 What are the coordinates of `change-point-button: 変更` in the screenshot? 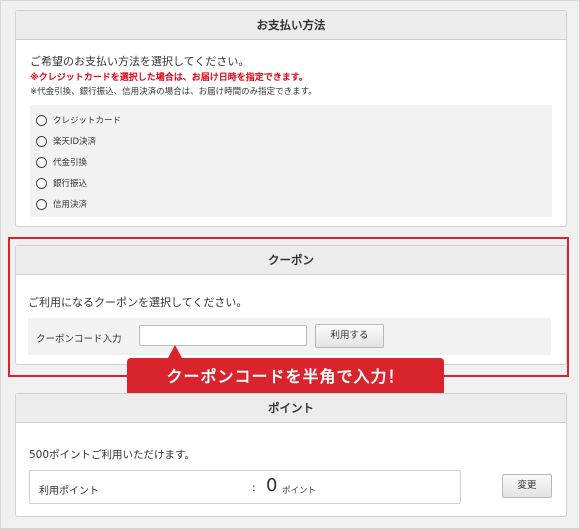 It's located at (527, 486).